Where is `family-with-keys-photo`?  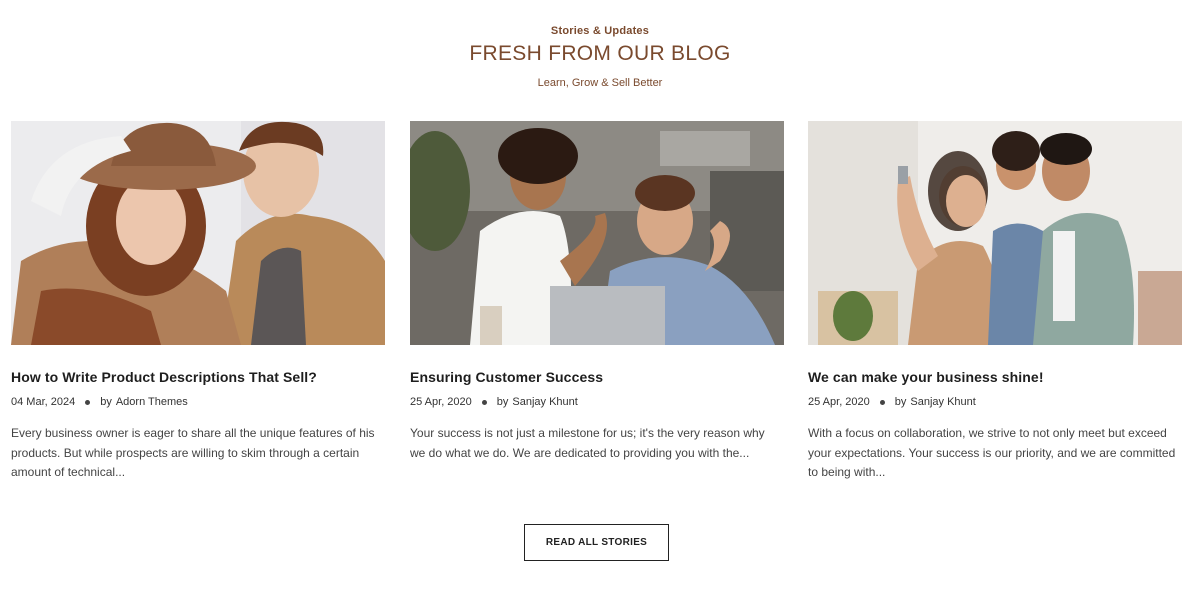
family-with-keys-photo is located at coordinates (995, 233).